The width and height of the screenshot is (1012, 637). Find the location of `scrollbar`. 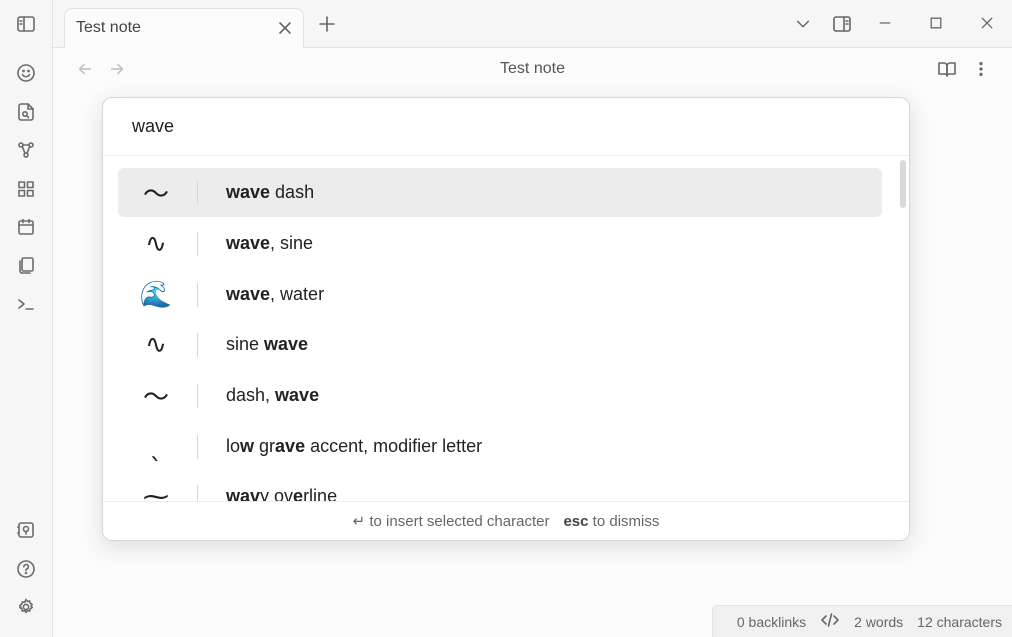

scrollbar is located at coordinates (903, 184).